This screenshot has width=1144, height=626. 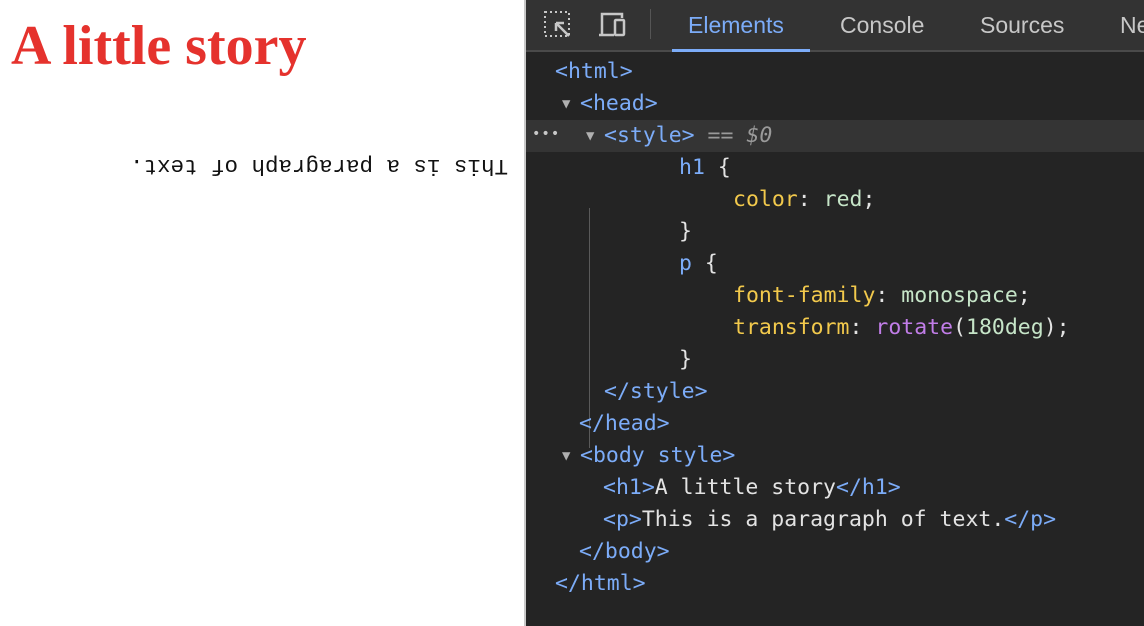 I want to click on code-token-tag: h1, so click(x=692, y=167).